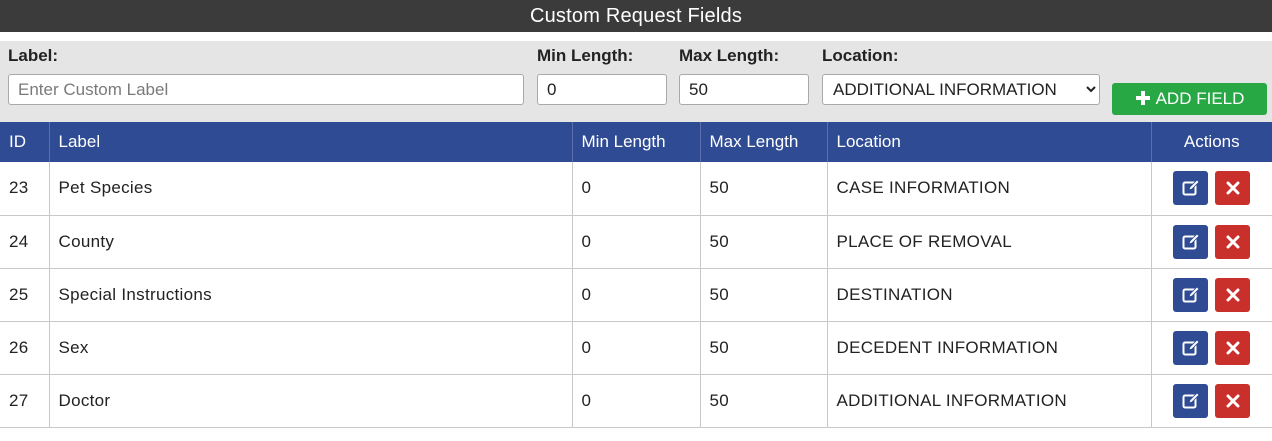 This screenshot has height=441, width=1272. I want to click on cell-location: PLACE OF REMOVAL, so click(989, 242).